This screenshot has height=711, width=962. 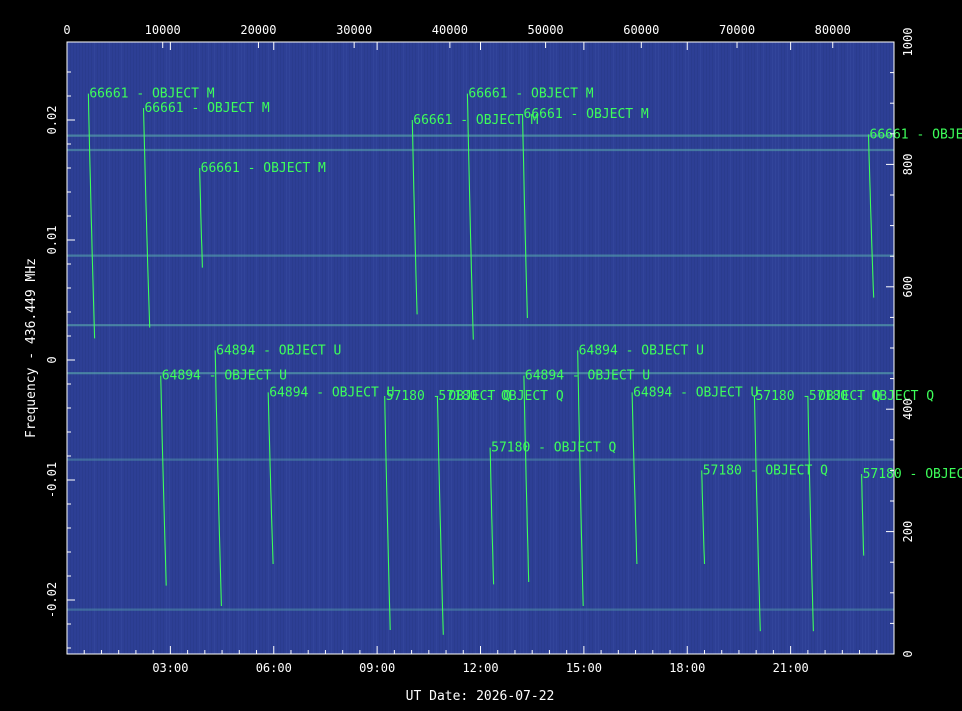 I want to click on right-tick-label: 600, so click(x=908, y=287).